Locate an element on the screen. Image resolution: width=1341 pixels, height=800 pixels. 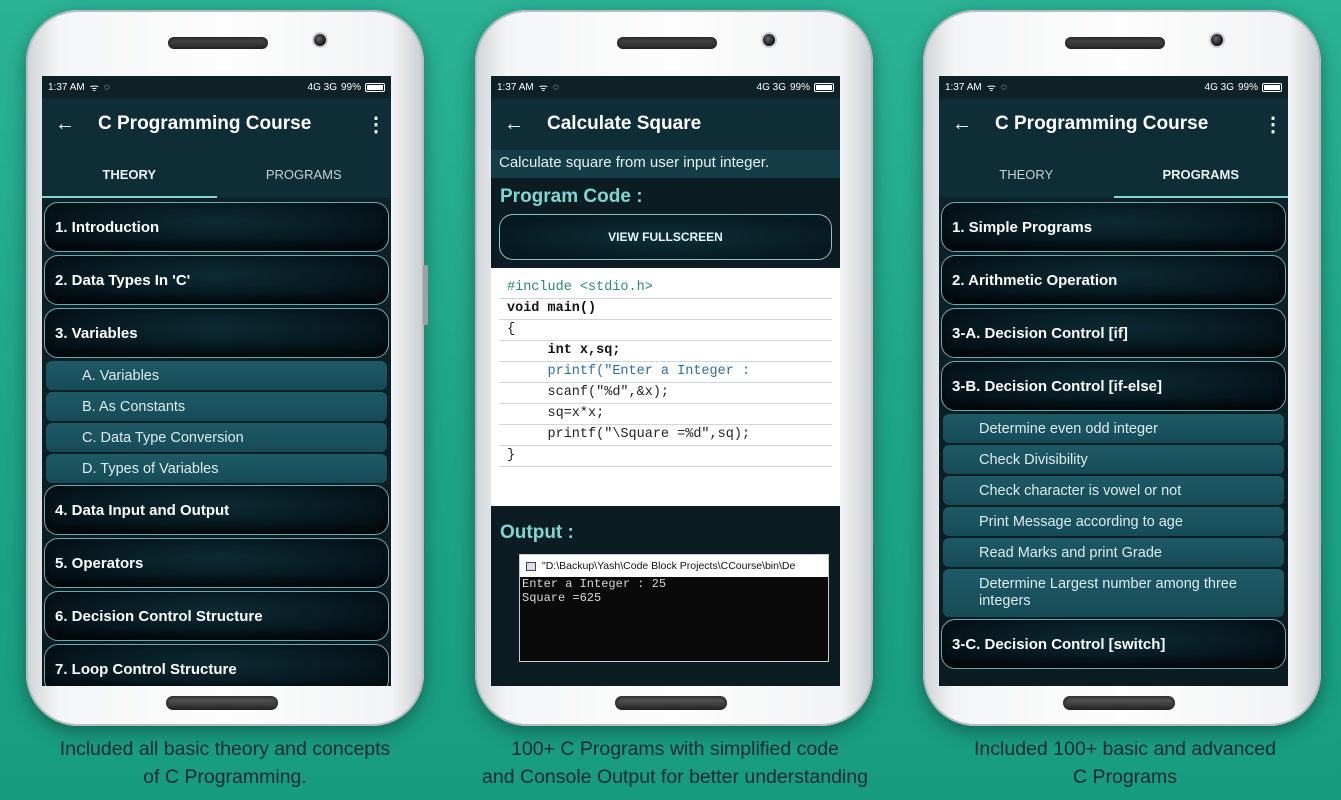
list-item: 2. Arithmetic Operation is located at coordinates (1113, 280).